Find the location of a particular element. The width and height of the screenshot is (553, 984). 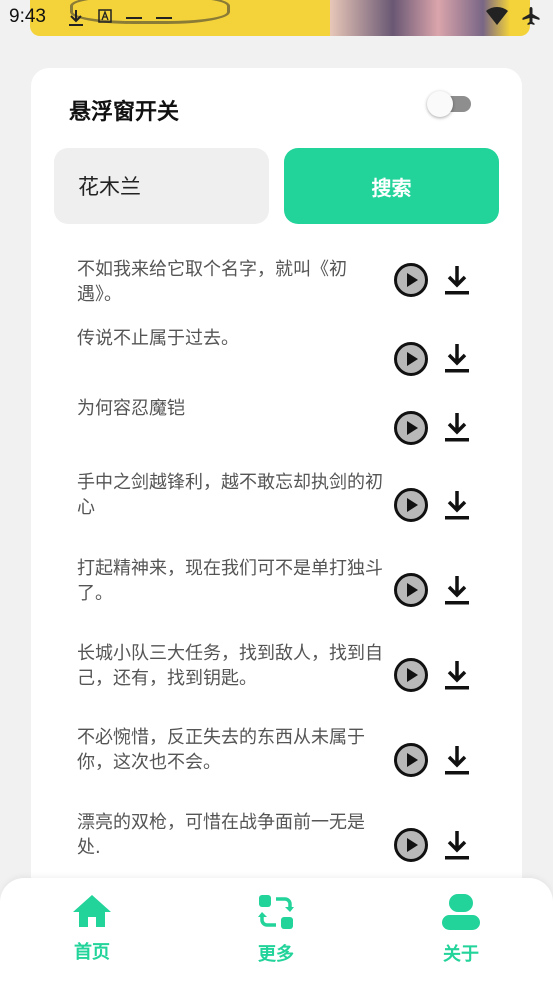

list-item: 漂亮的双枪，可惜在战争面前一无是处. is located at coordinates (276, 832).